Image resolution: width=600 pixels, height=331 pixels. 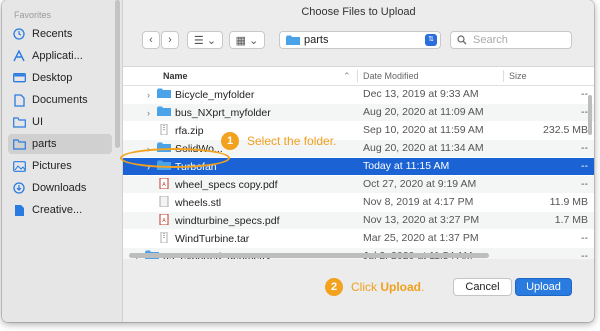 I want to click on file-name: bus_NXprt_myfolder, so click(x=223, y=113).